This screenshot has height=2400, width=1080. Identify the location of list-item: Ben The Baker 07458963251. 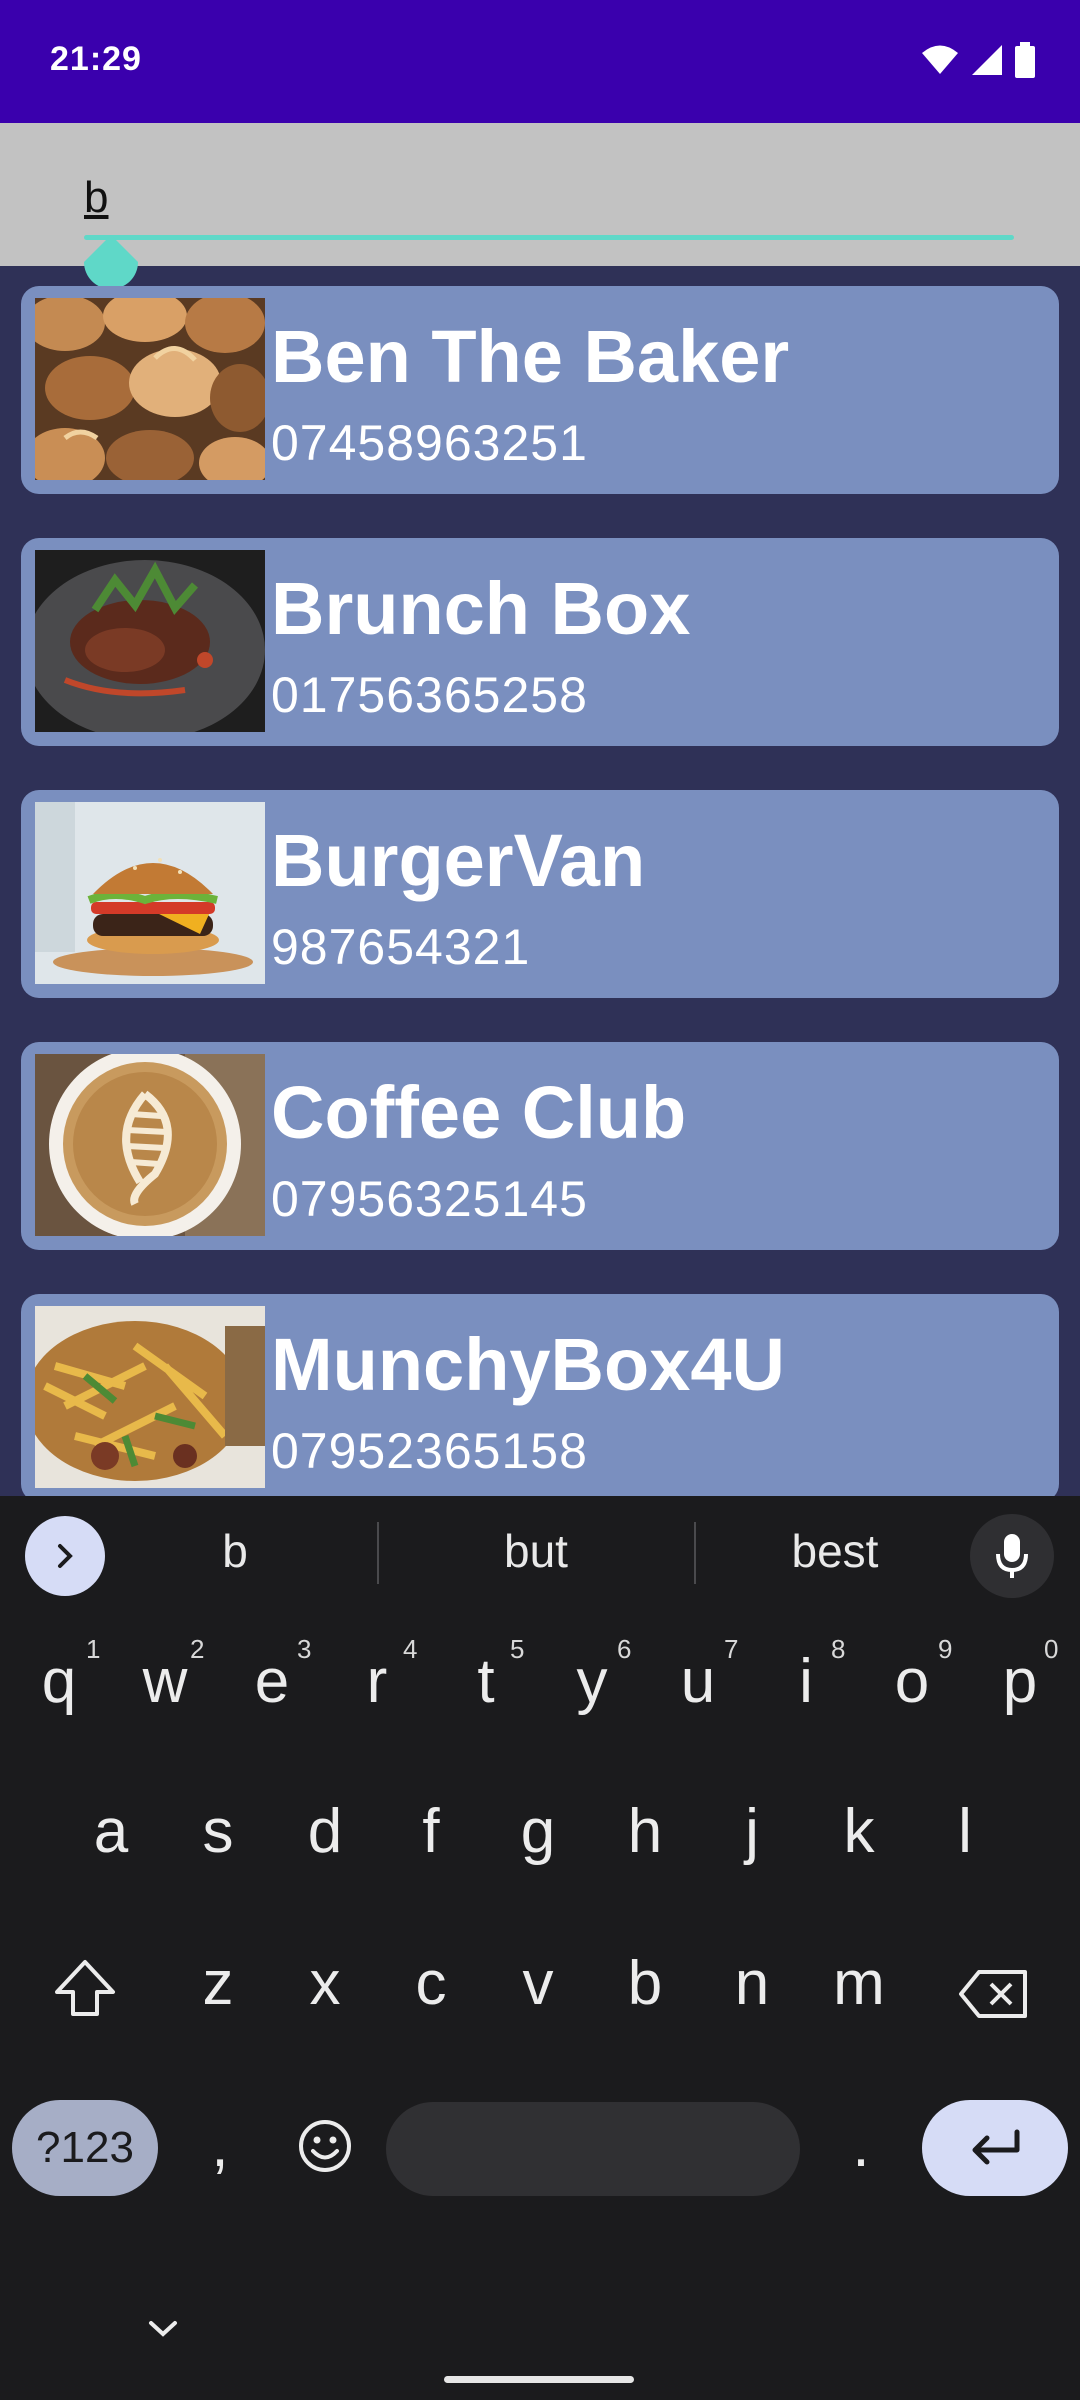
(540, 390).